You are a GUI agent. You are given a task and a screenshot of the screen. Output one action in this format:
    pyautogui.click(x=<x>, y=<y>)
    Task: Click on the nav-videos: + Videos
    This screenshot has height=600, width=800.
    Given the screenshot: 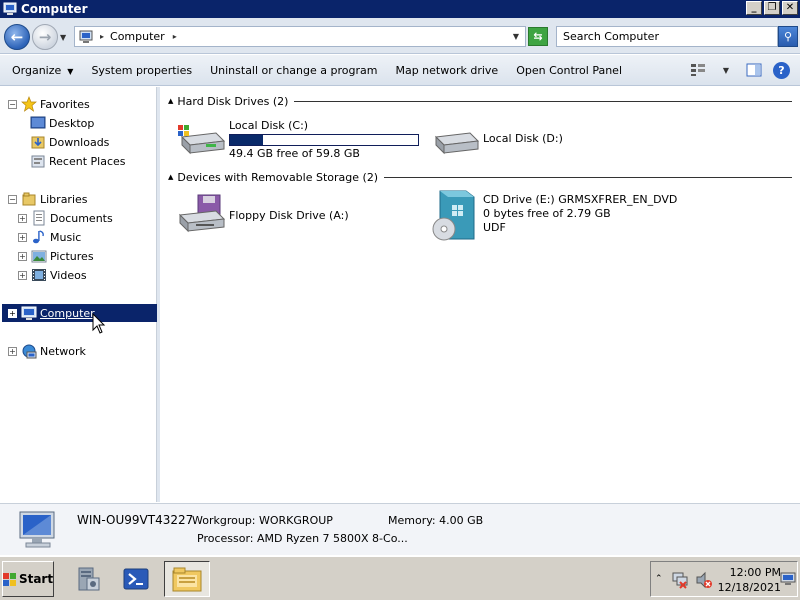 What is the action you would take?
    pyautogui.click(x=52, y=275)
    